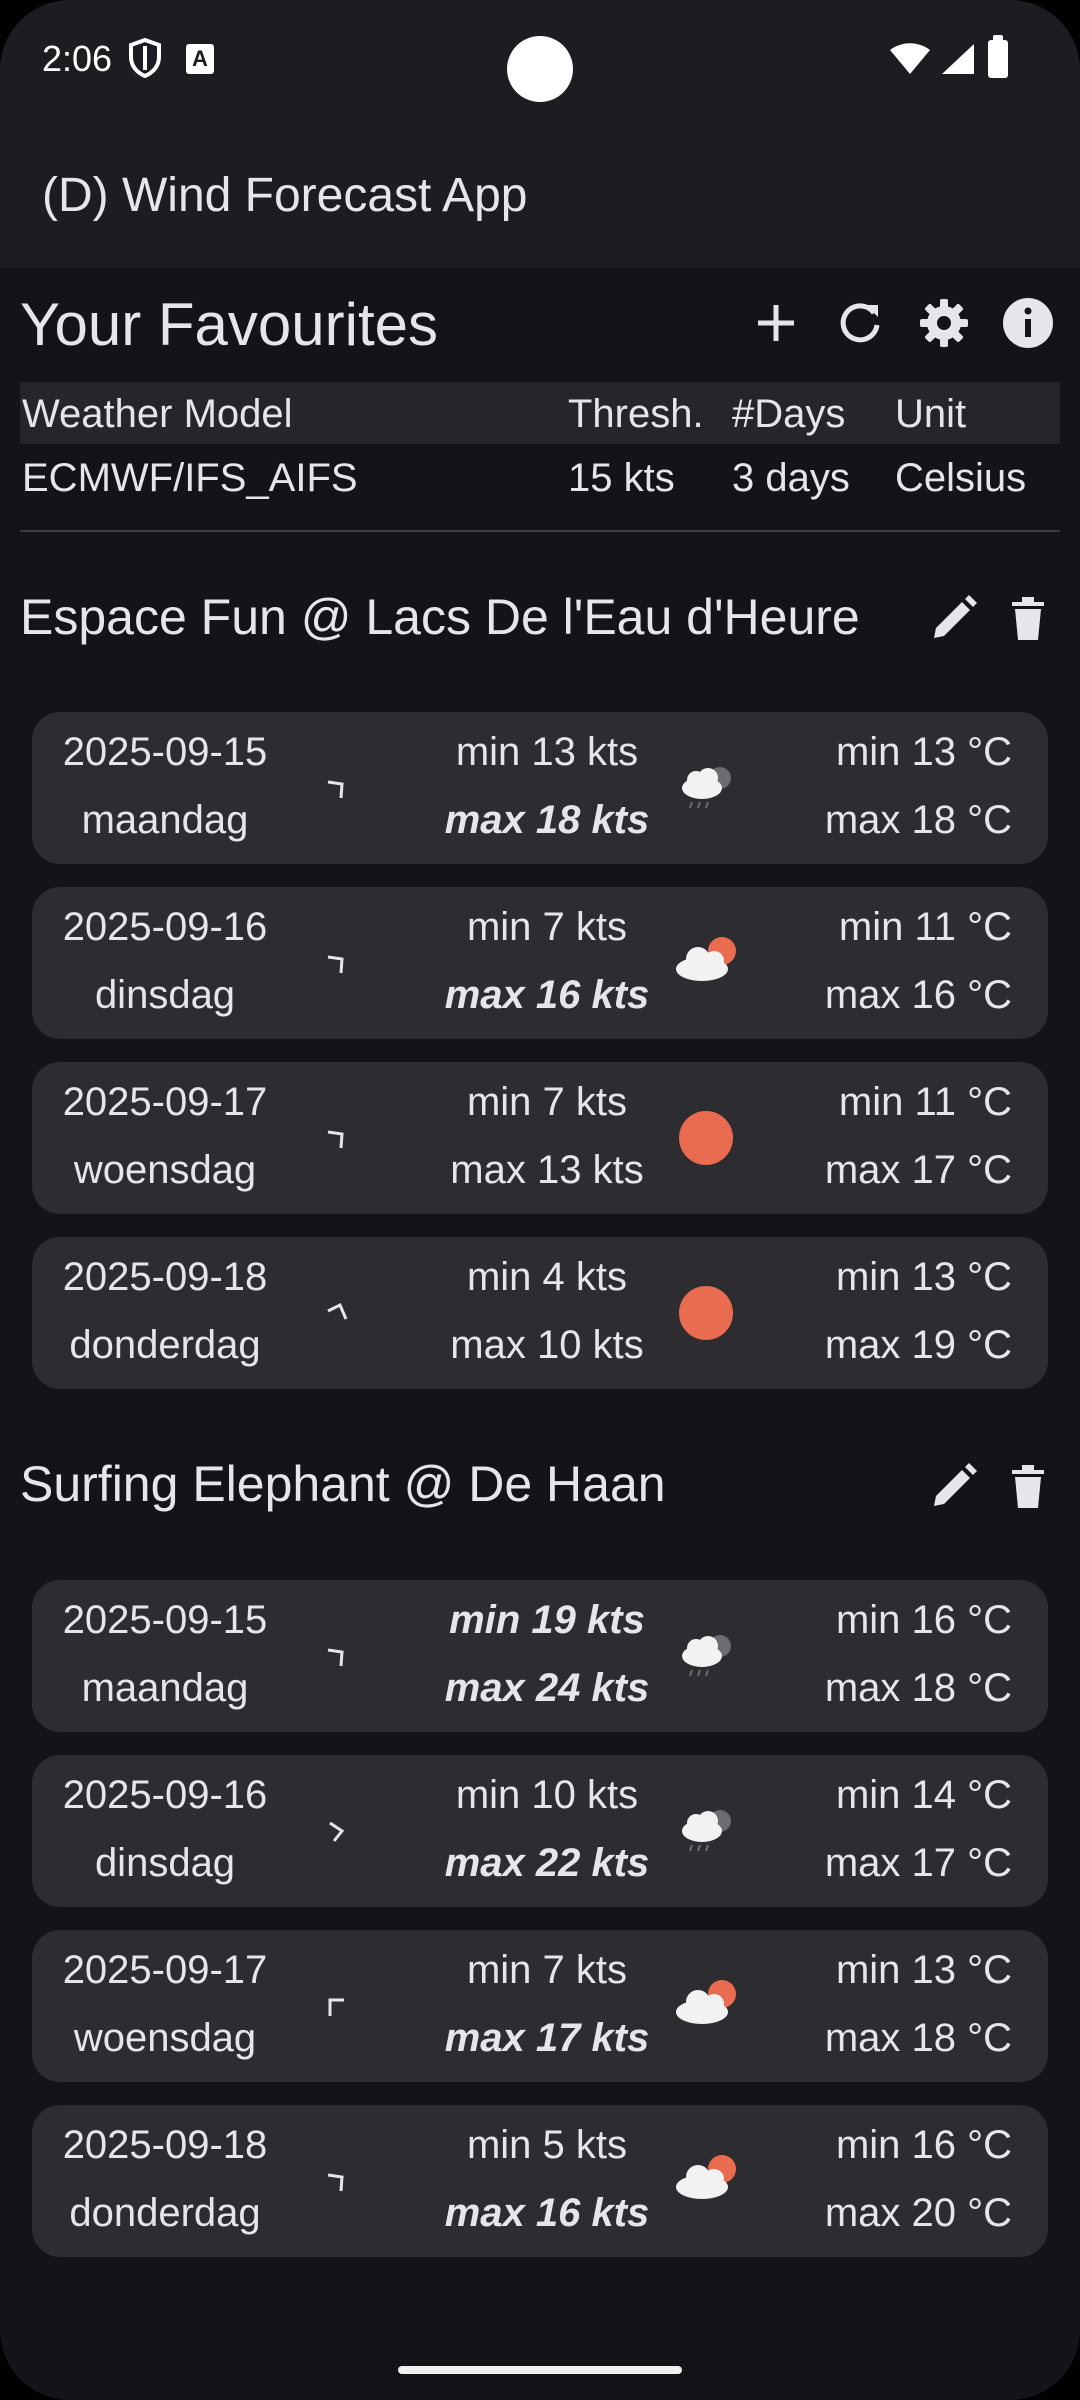  What do you see at coordinates (540, 2370) in the screenshot?
I see `home-indicator` at bounding box center [540, 2370].